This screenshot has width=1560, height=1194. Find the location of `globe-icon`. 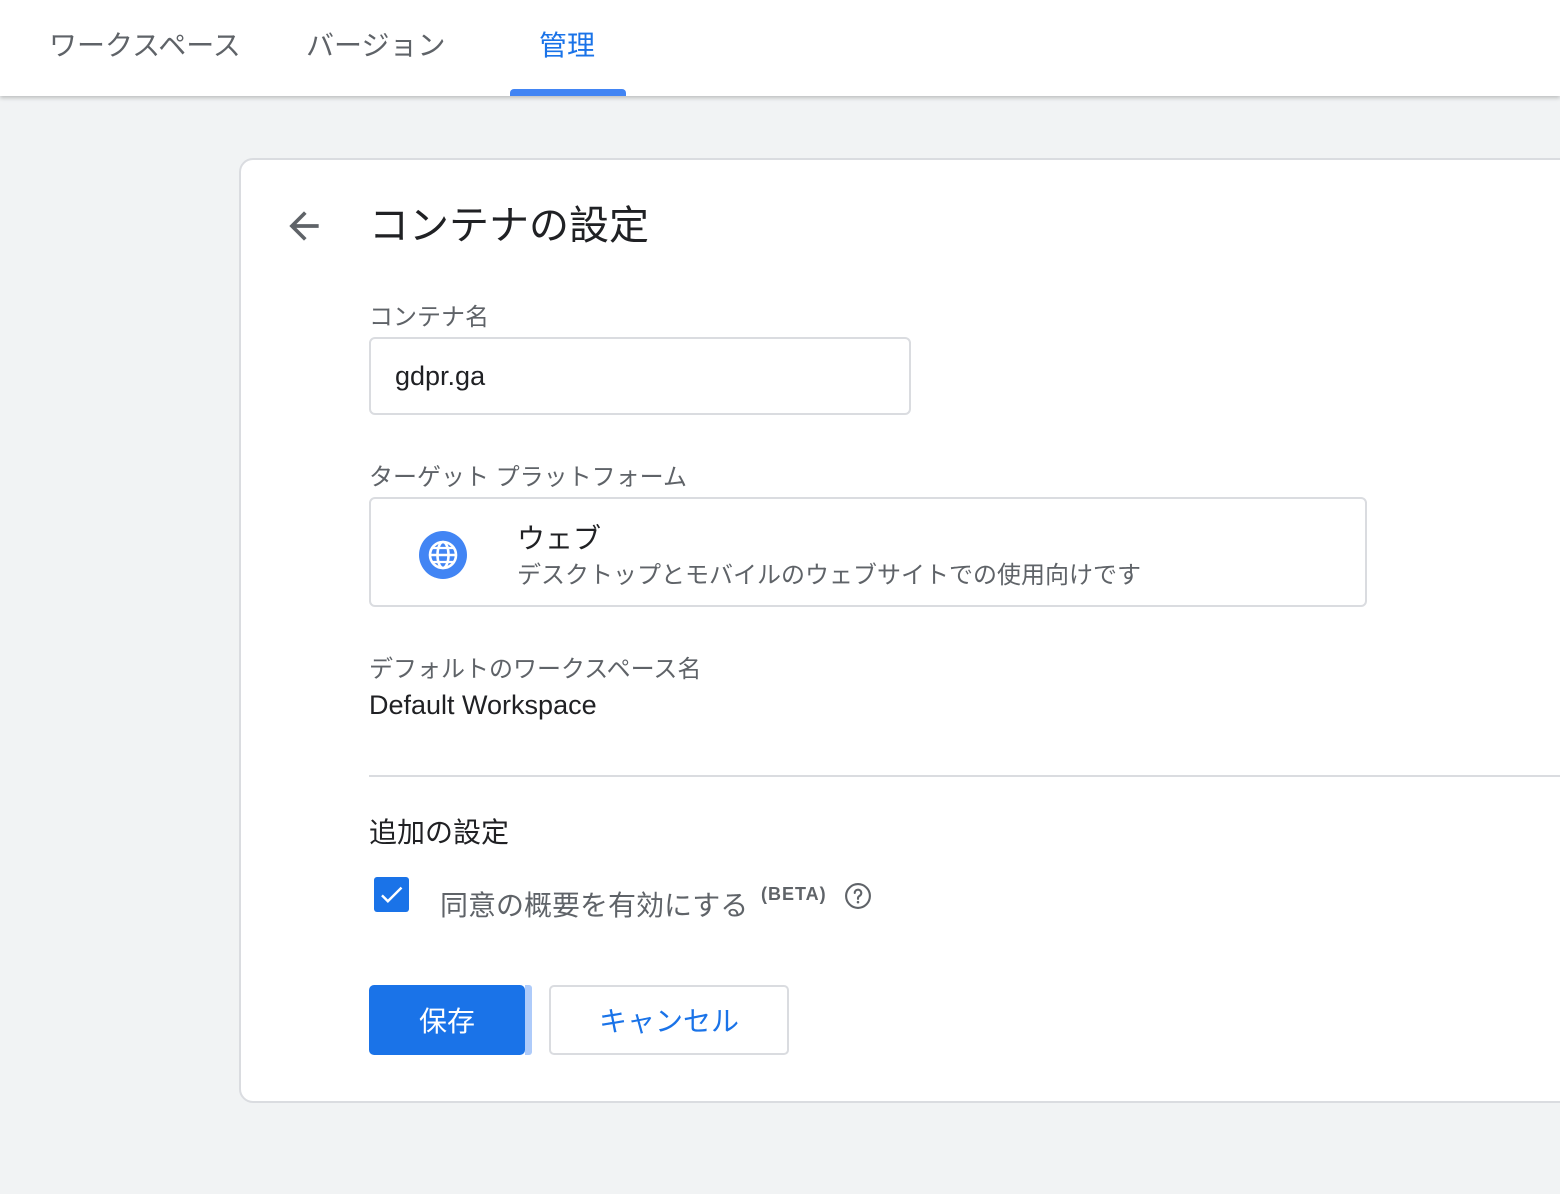

globe-icon is located at coordinates (443, 555).